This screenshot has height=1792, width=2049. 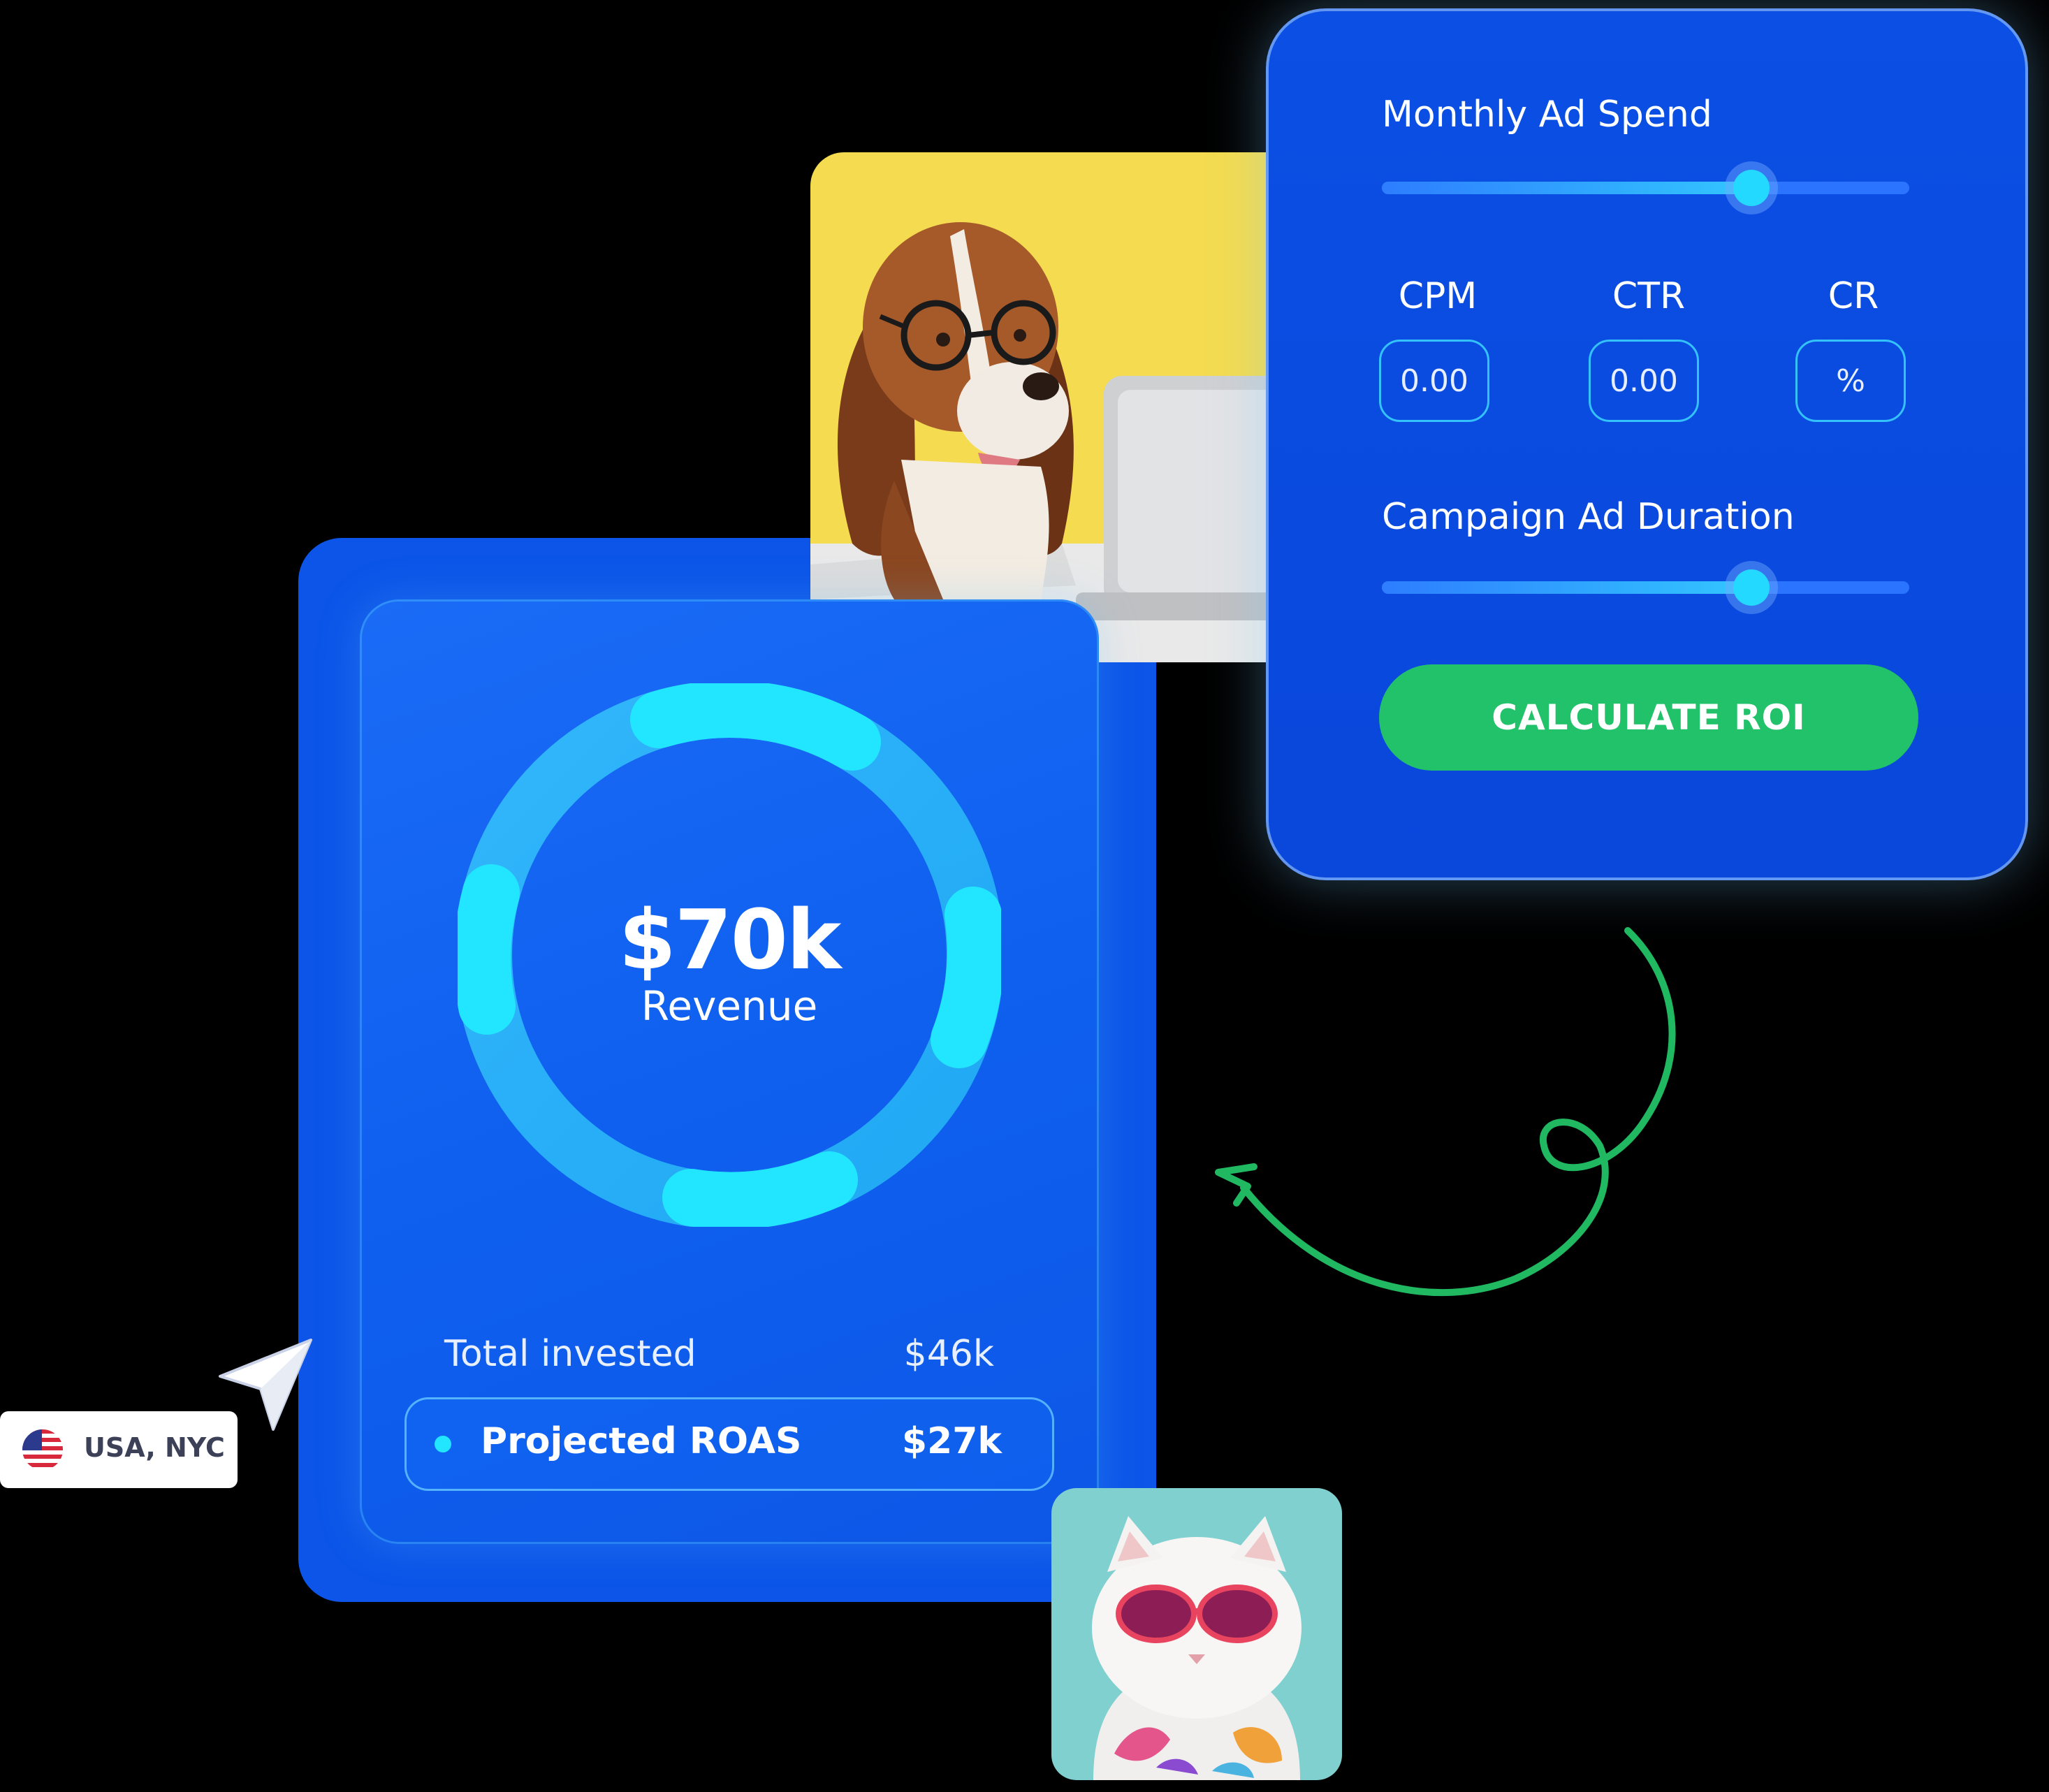 I want to click on location-tag: USA, NYC, so click(x=119, y=1450).